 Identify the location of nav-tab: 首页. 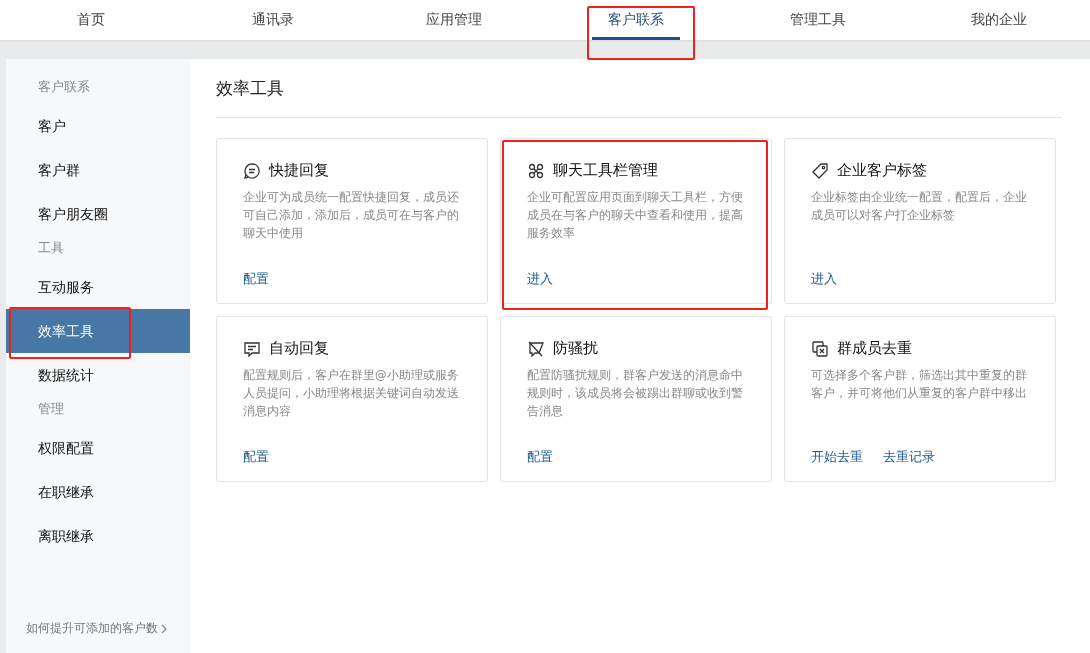
(90, 20).